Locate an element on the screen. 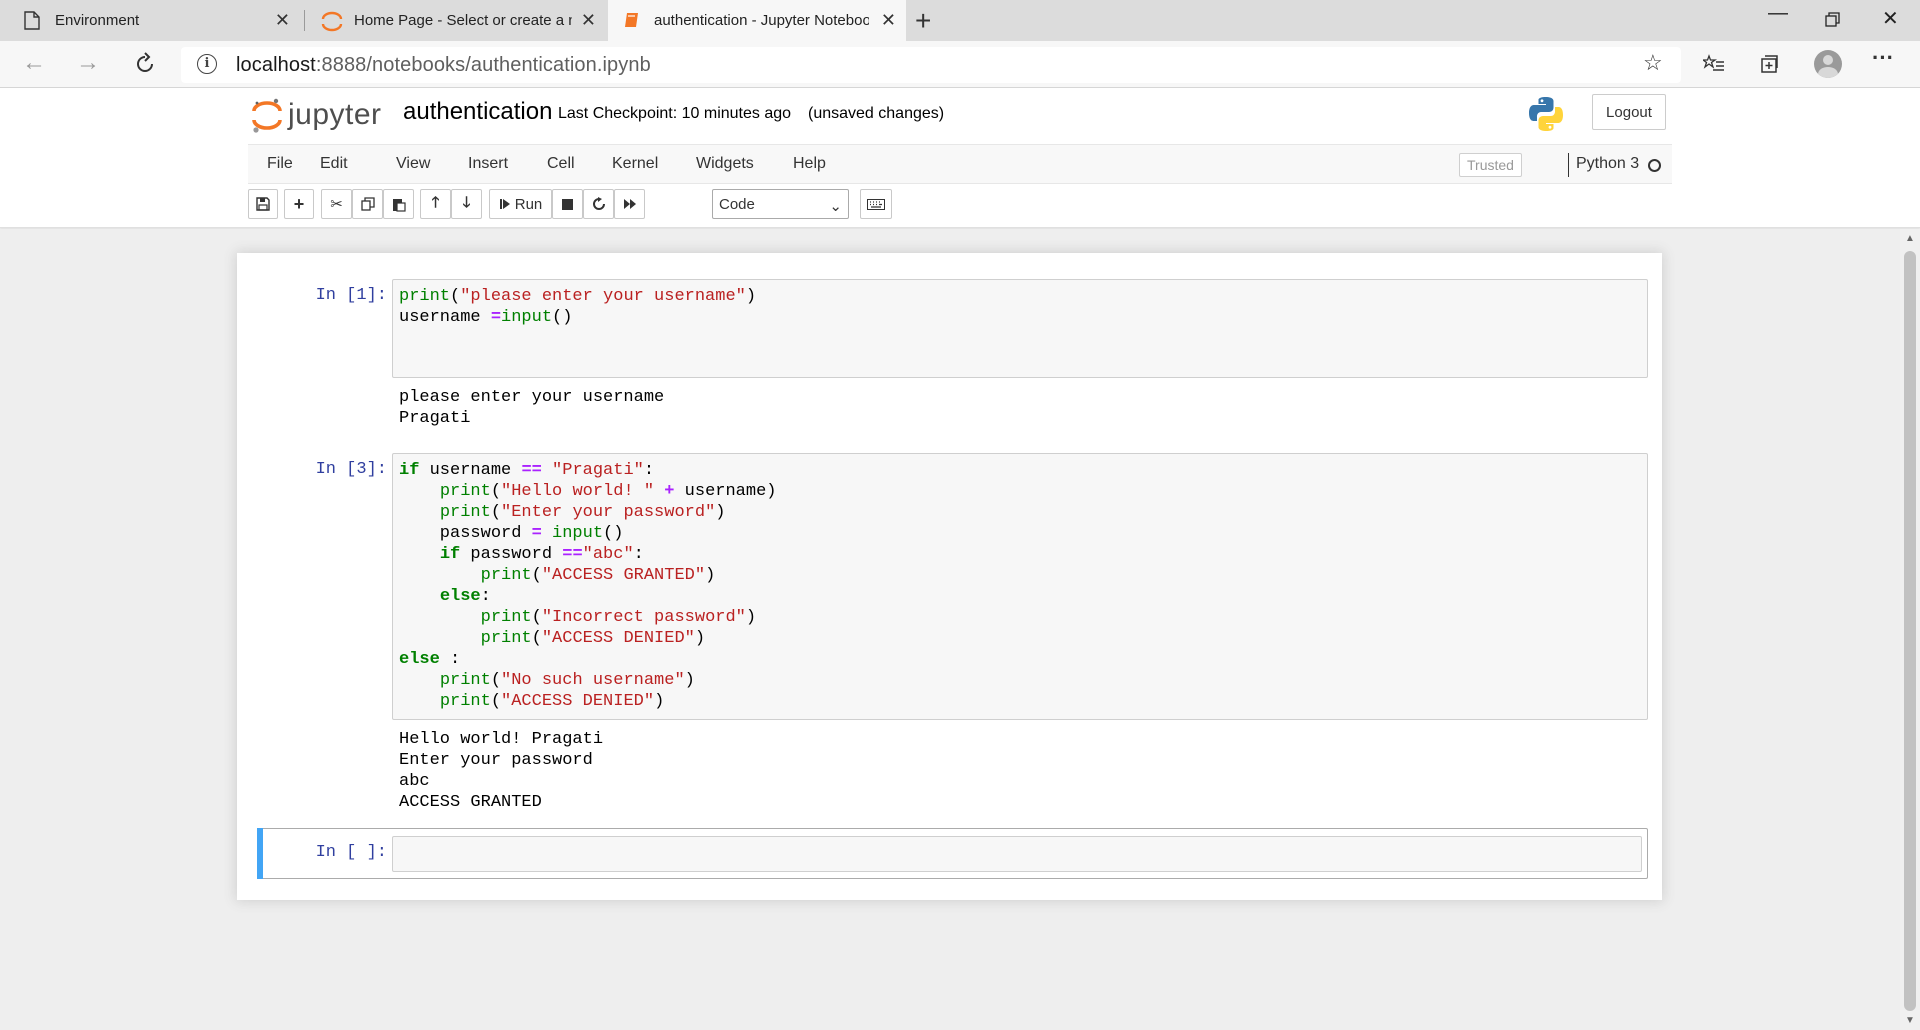 The image size is (1920, 1030). collections-icon is located at coordinates (1769, 64).